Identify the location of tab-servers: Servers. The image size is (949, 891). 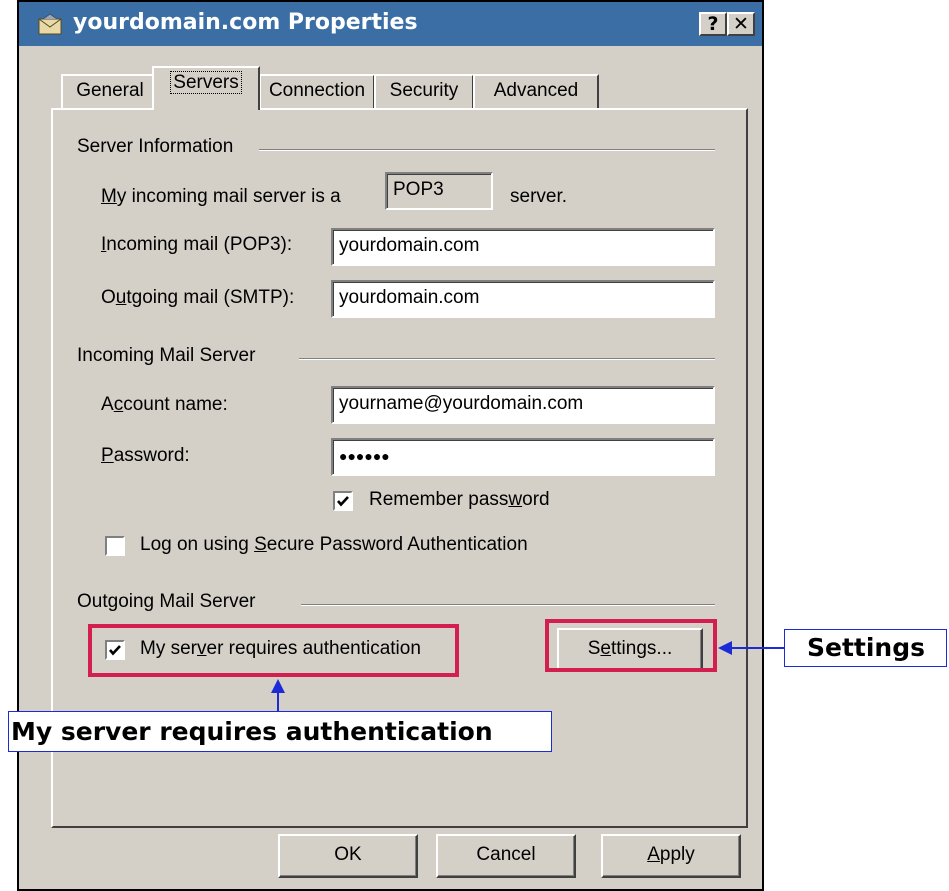
(206, 88).